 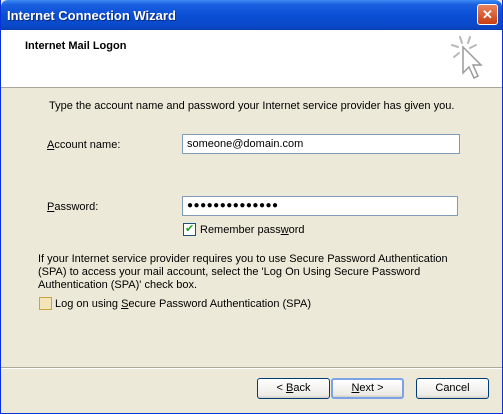 What do you see at coordinates (452, 388) in the screenshot?
I see `cancel-button: Cancel` at bounding box center [452, 388].